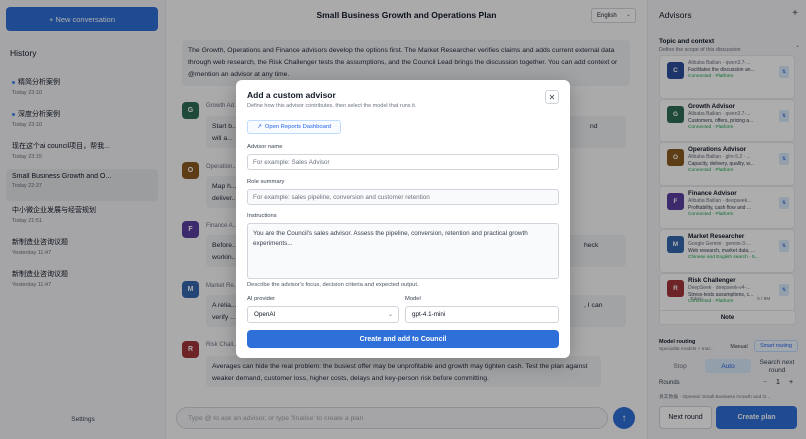 Image resolution: width=806 pixels, height=439 pixels. What do you see at coordinates (291, 95) in the screenshot?
I see `modal-title: Add a custom advisor` at bounding box center [291, 95].